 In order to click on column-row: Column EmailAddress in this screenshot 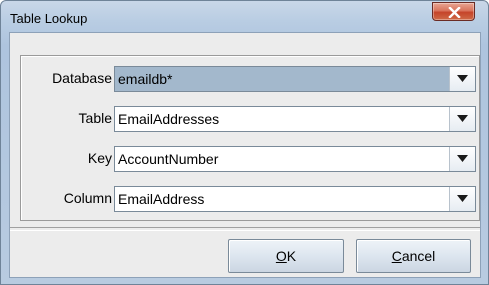, I will do `click(251, 199)`.